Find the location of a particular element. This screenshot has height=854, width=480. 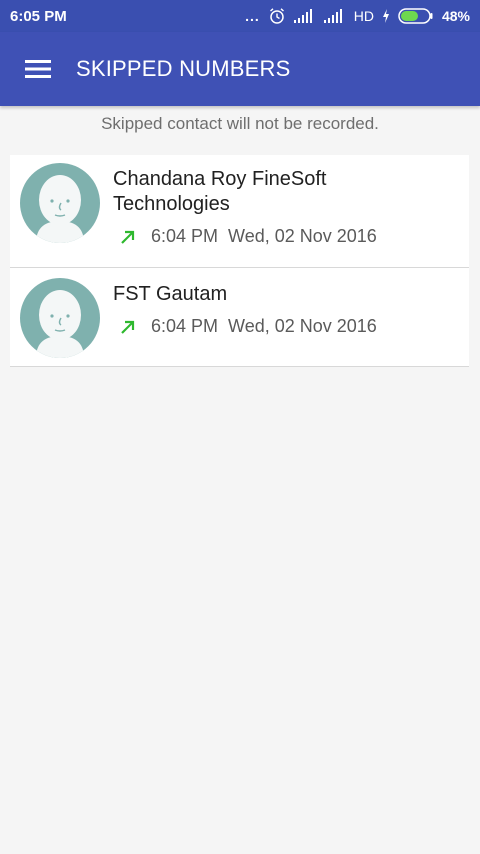

contact-name-line: Chandana Roy FineSoft is located at coordinates (220, 179).